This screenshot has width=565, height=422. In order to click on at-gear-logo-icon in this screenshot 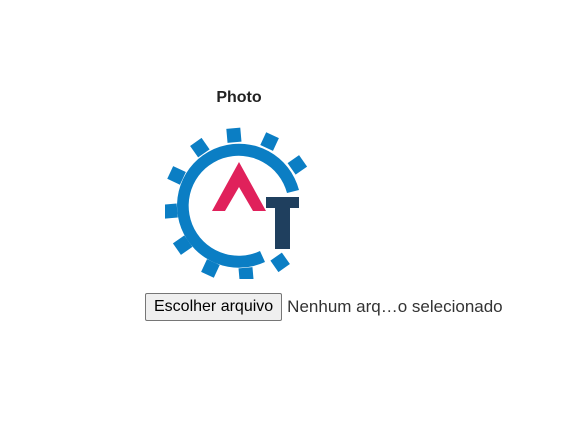, I will do `click(236, 203)`.